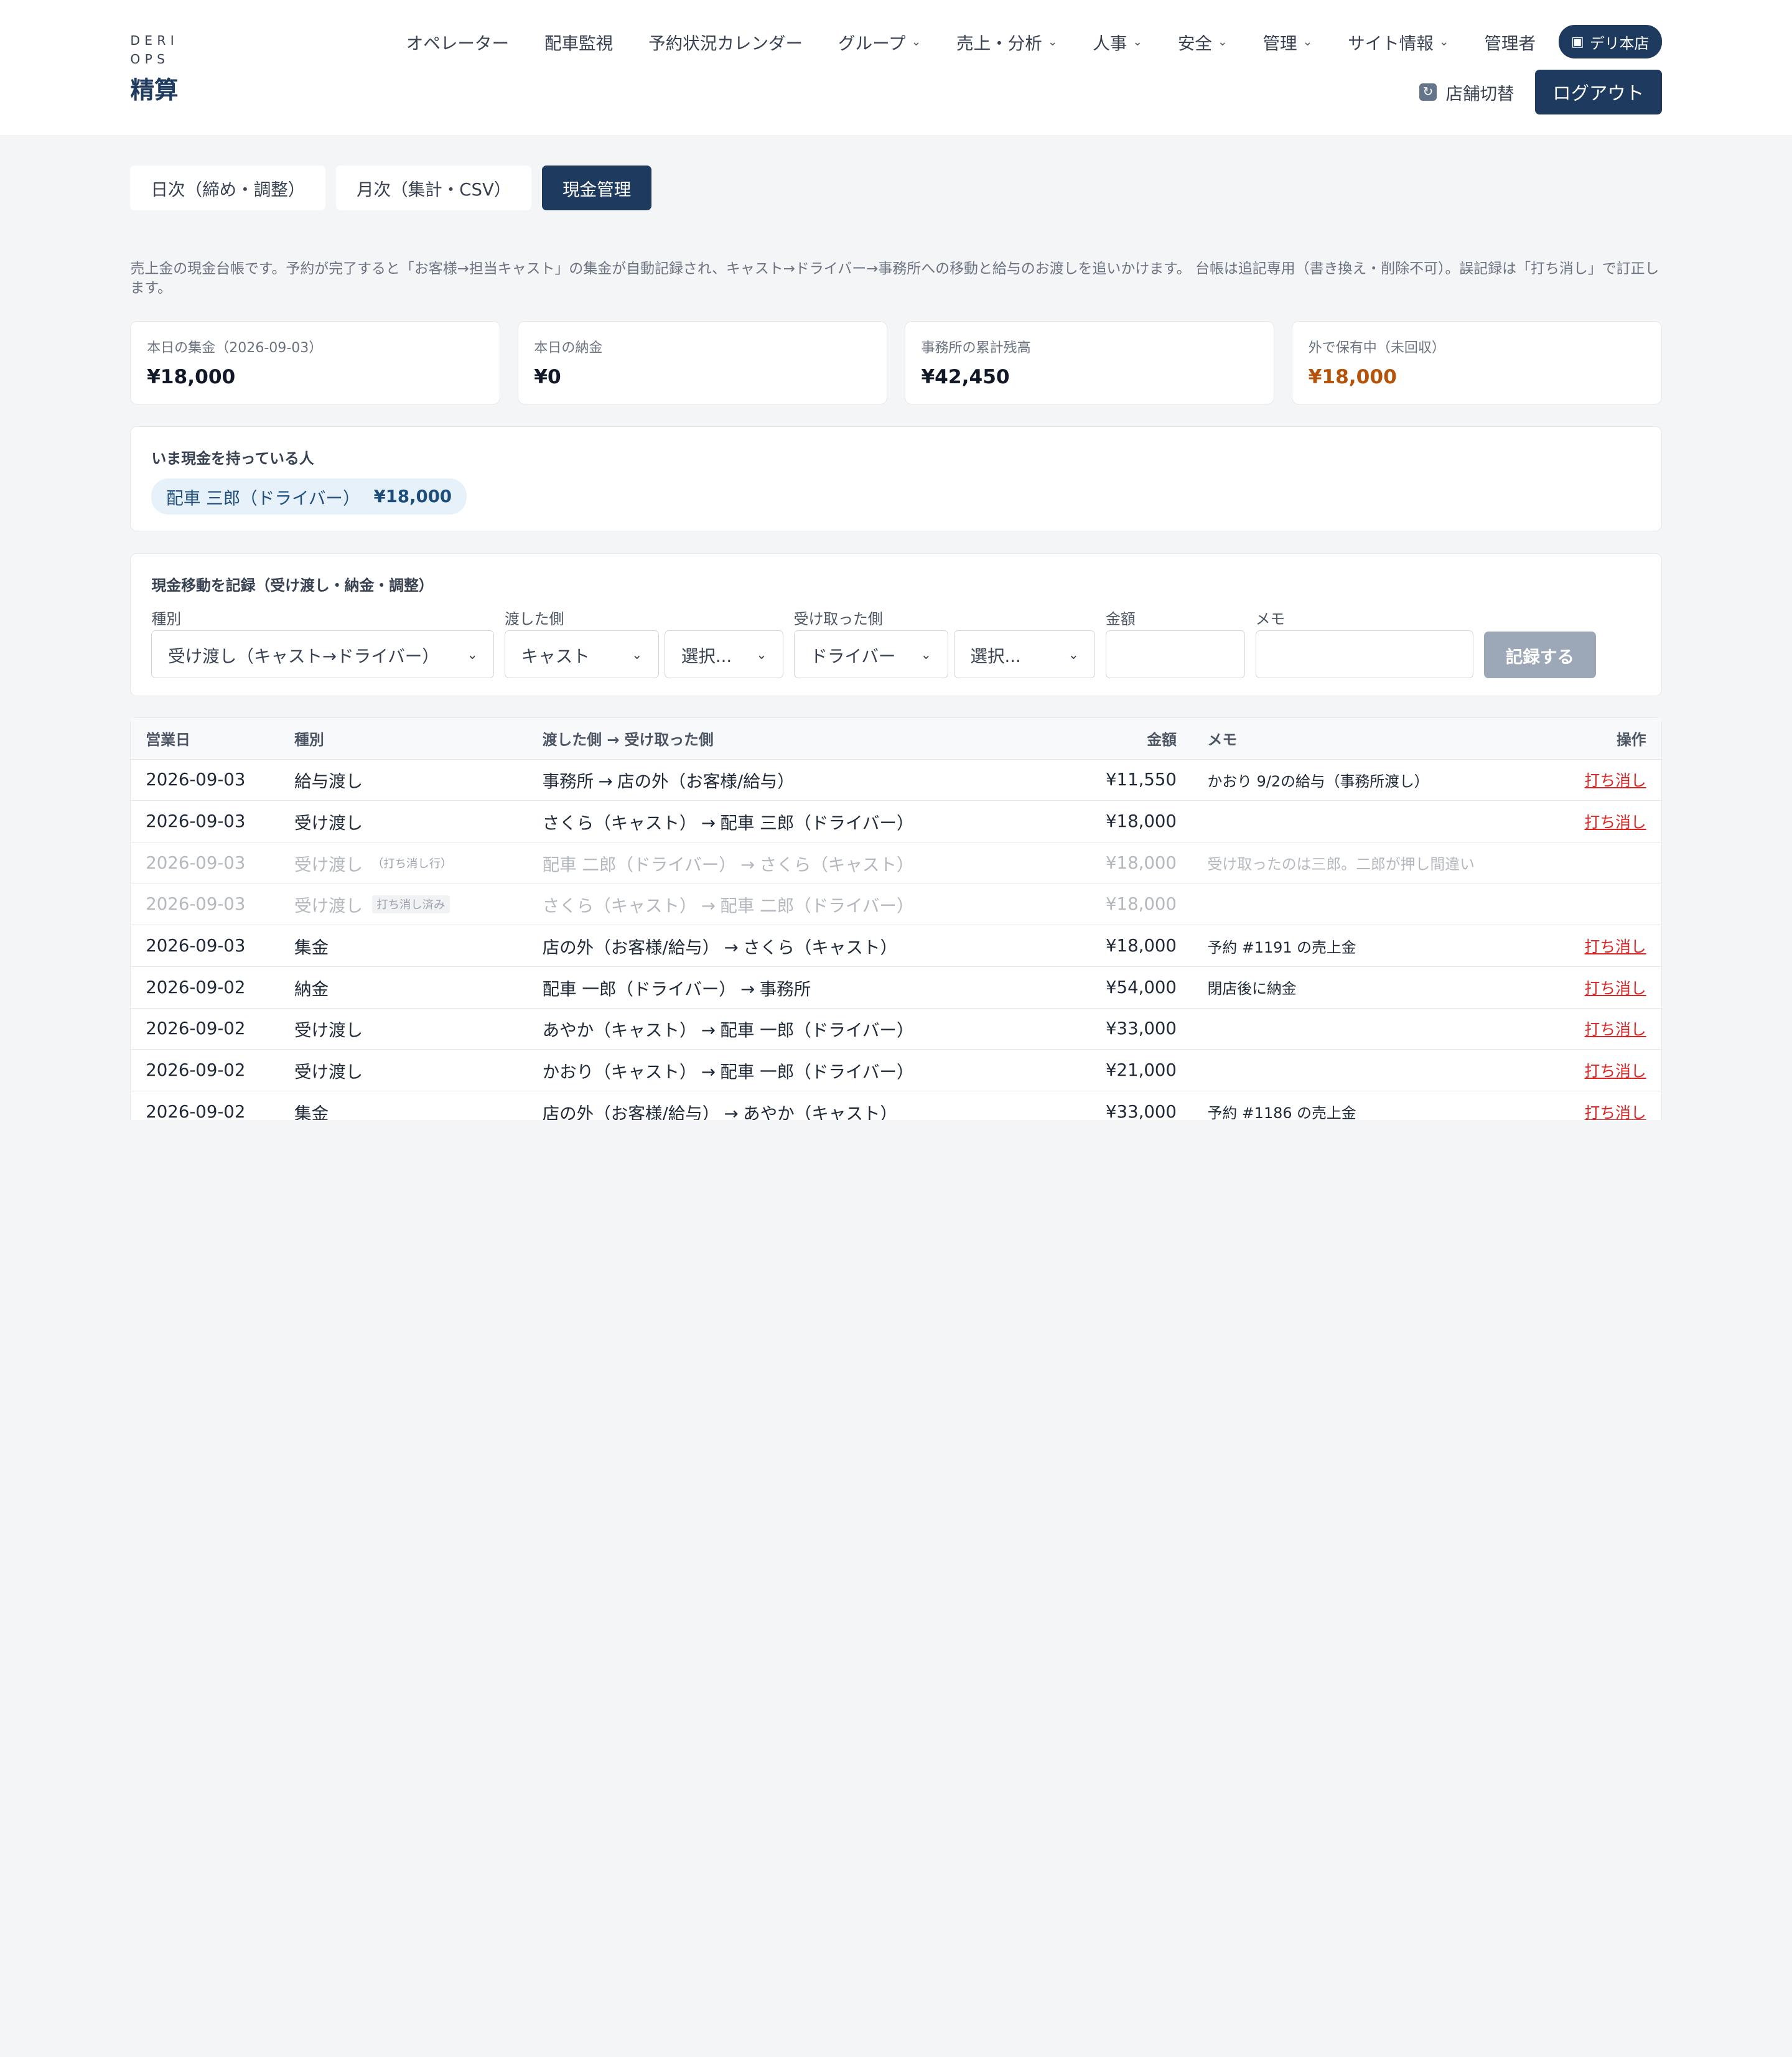  Describe the element at coordinates (782, 1070) in the screenshot. I see `row-flow: かおり（キャスト） → 配車 一郎（ドライバー）` at that location.